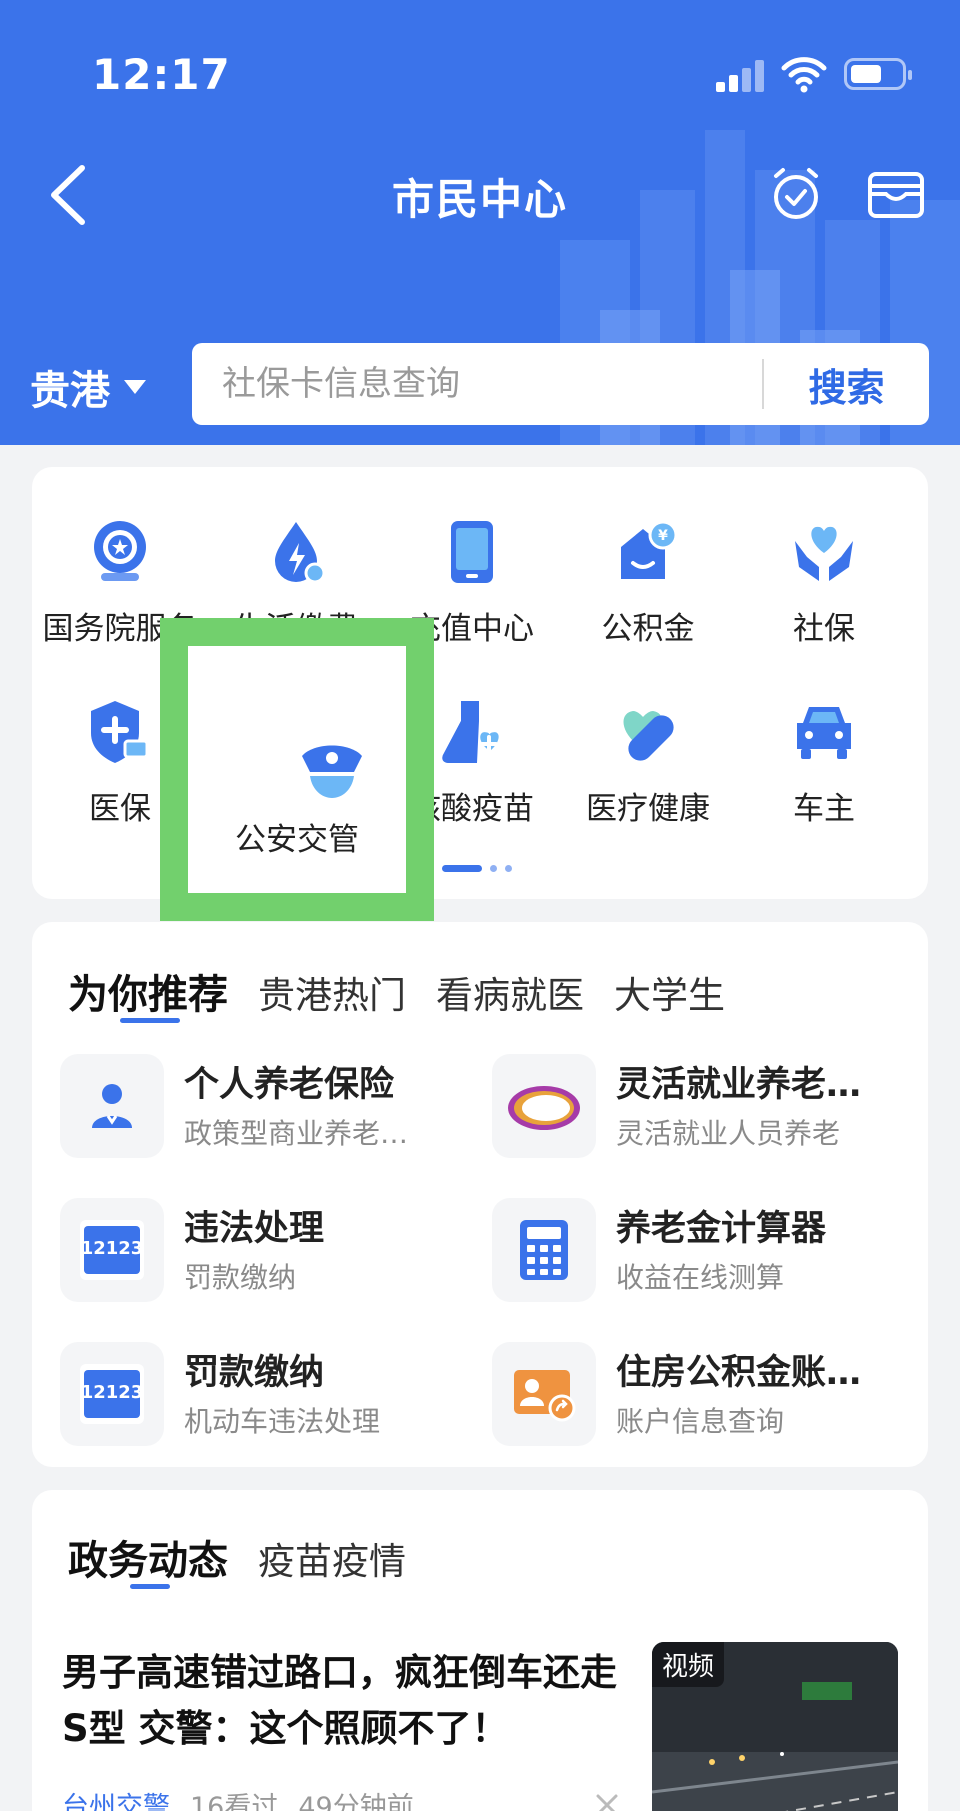 The height and width of the screenshot is (1811, 960). I want to click on signal-icon, so click(742, 76).